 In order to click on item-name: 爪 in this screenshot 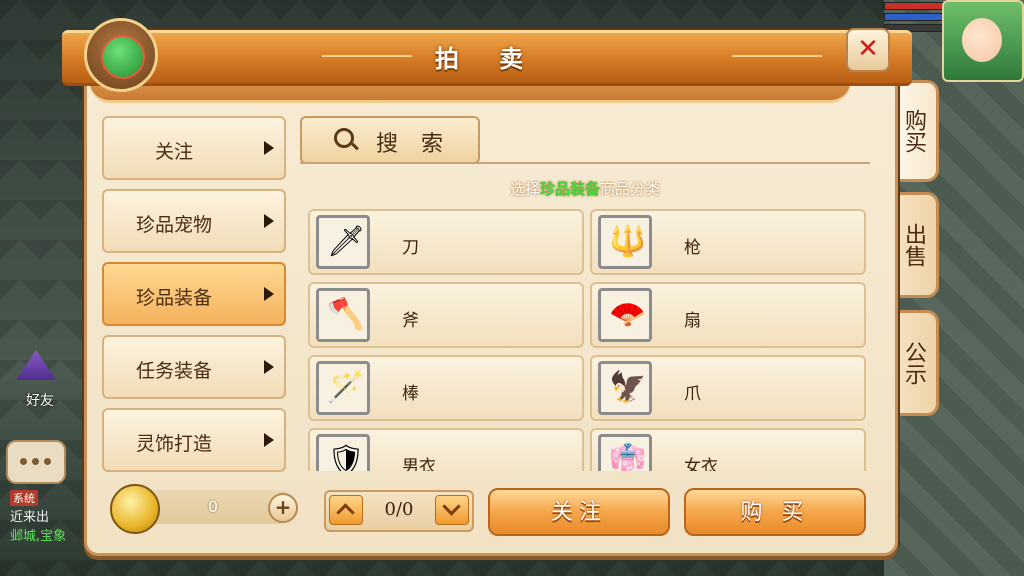, I will do `click(692, 394)`.